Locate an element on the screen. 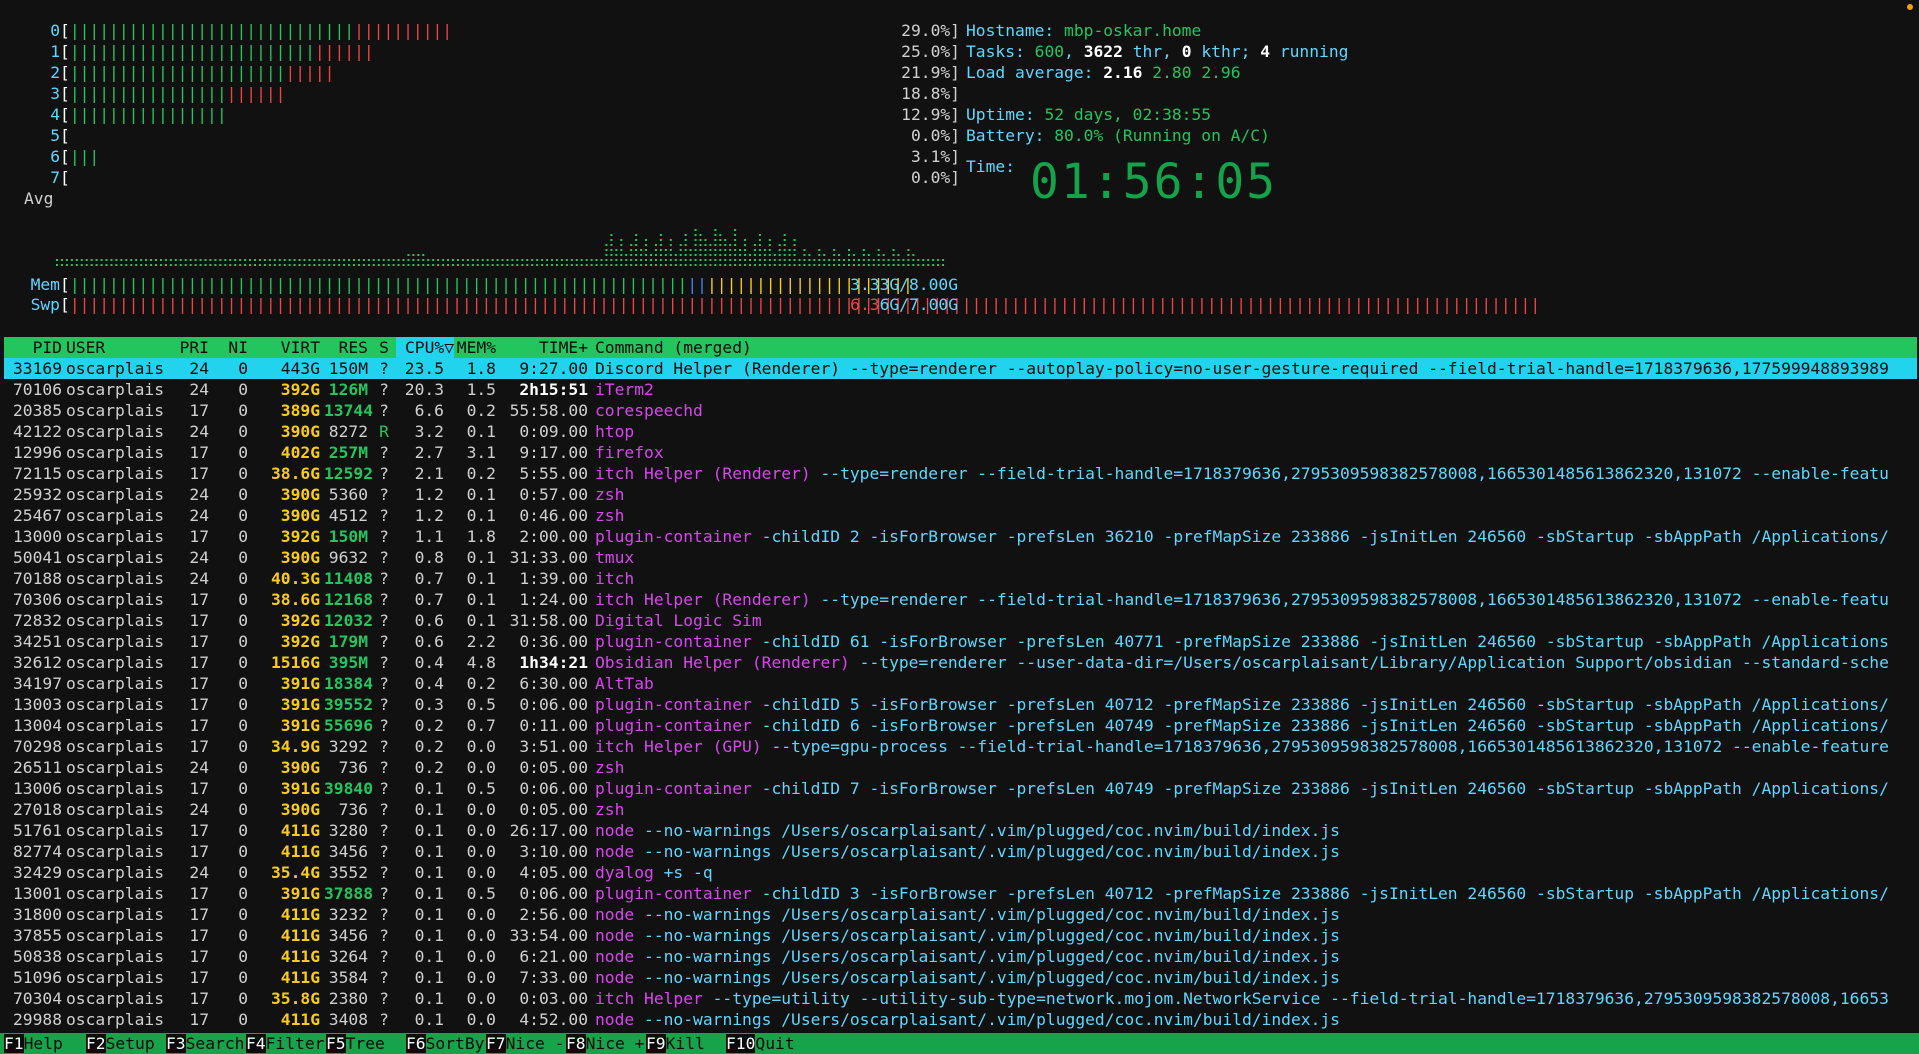 This screenshot has width=1919, height=1054. fkey-help-button: F1Help is located at coordinates (33, 1043).